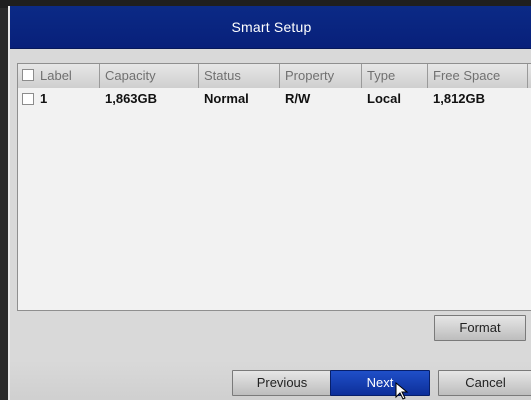 Image resolution: width=531 pixels, height=400 pixels. Describe the element at coordinates (298, 98) in the screenshot. I see `cell-property: R/W` at that location.